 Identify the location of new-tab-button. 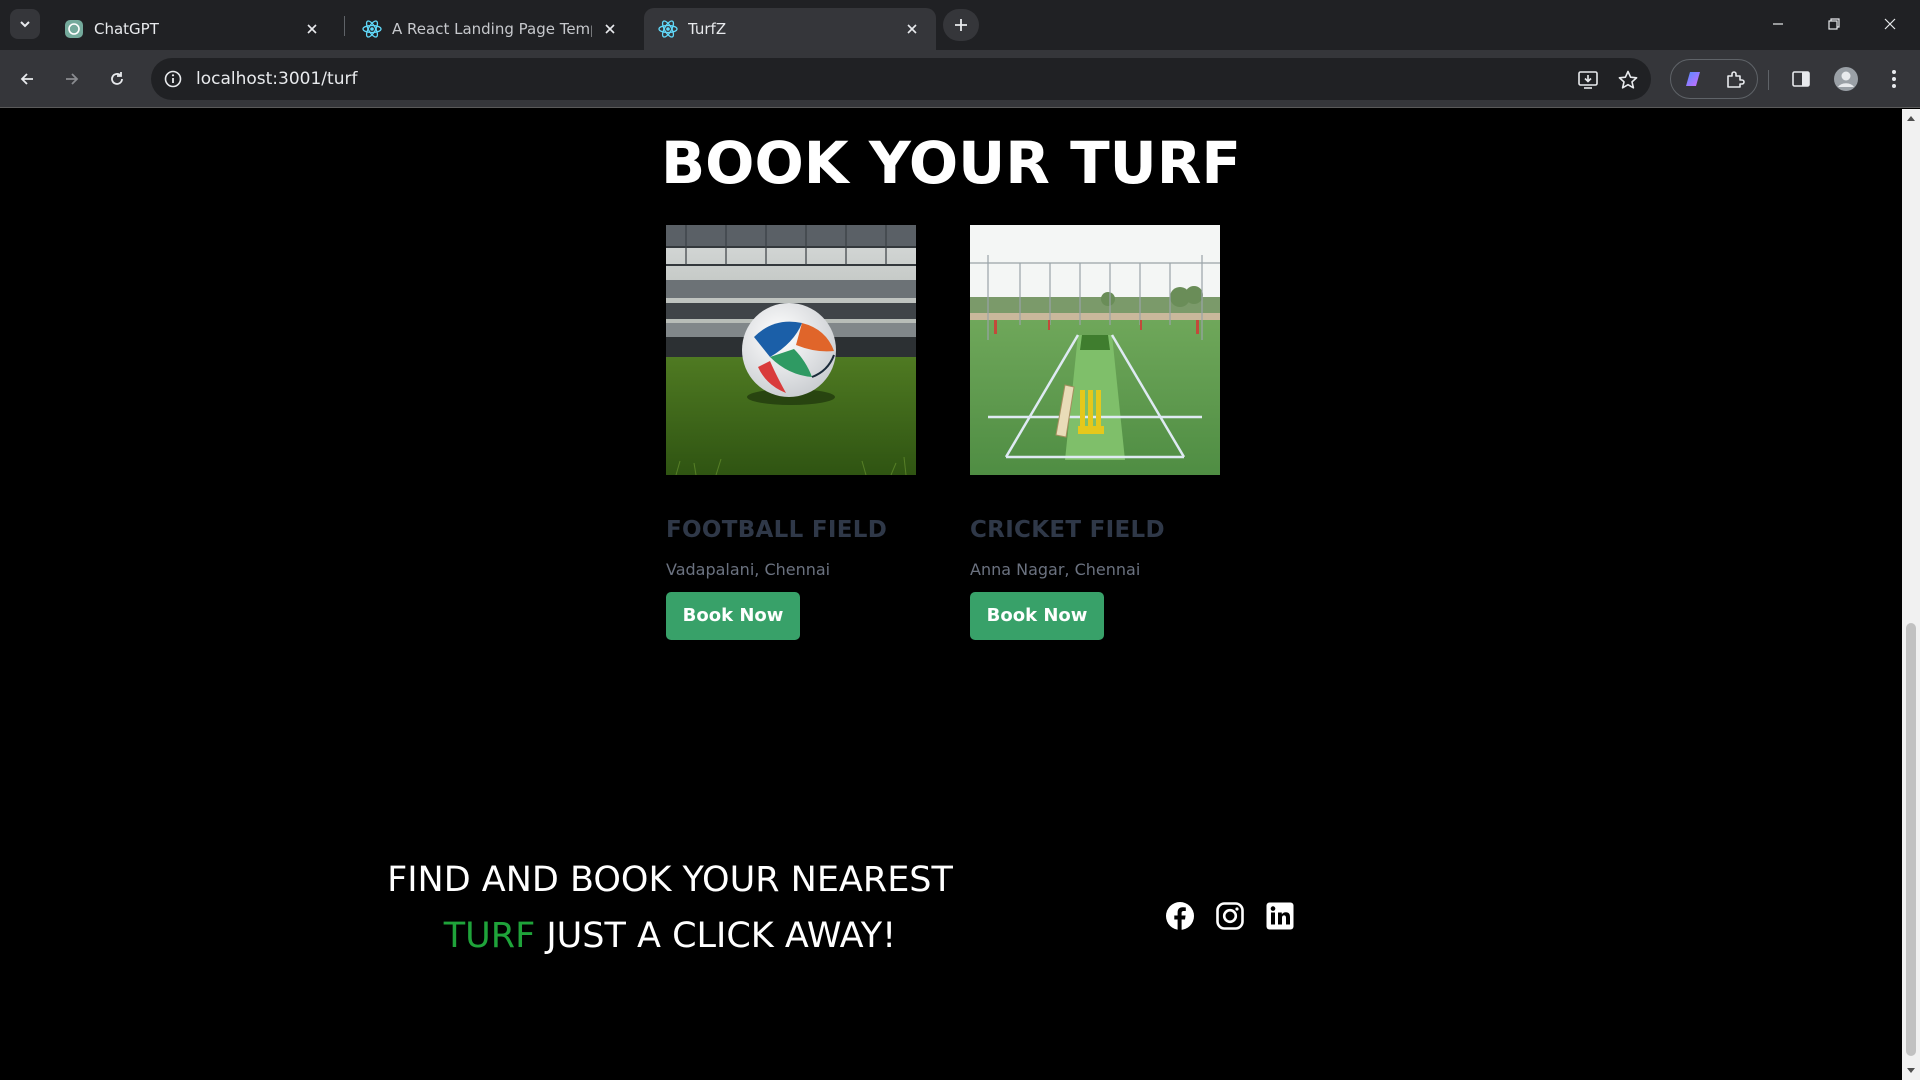
(961, 25).